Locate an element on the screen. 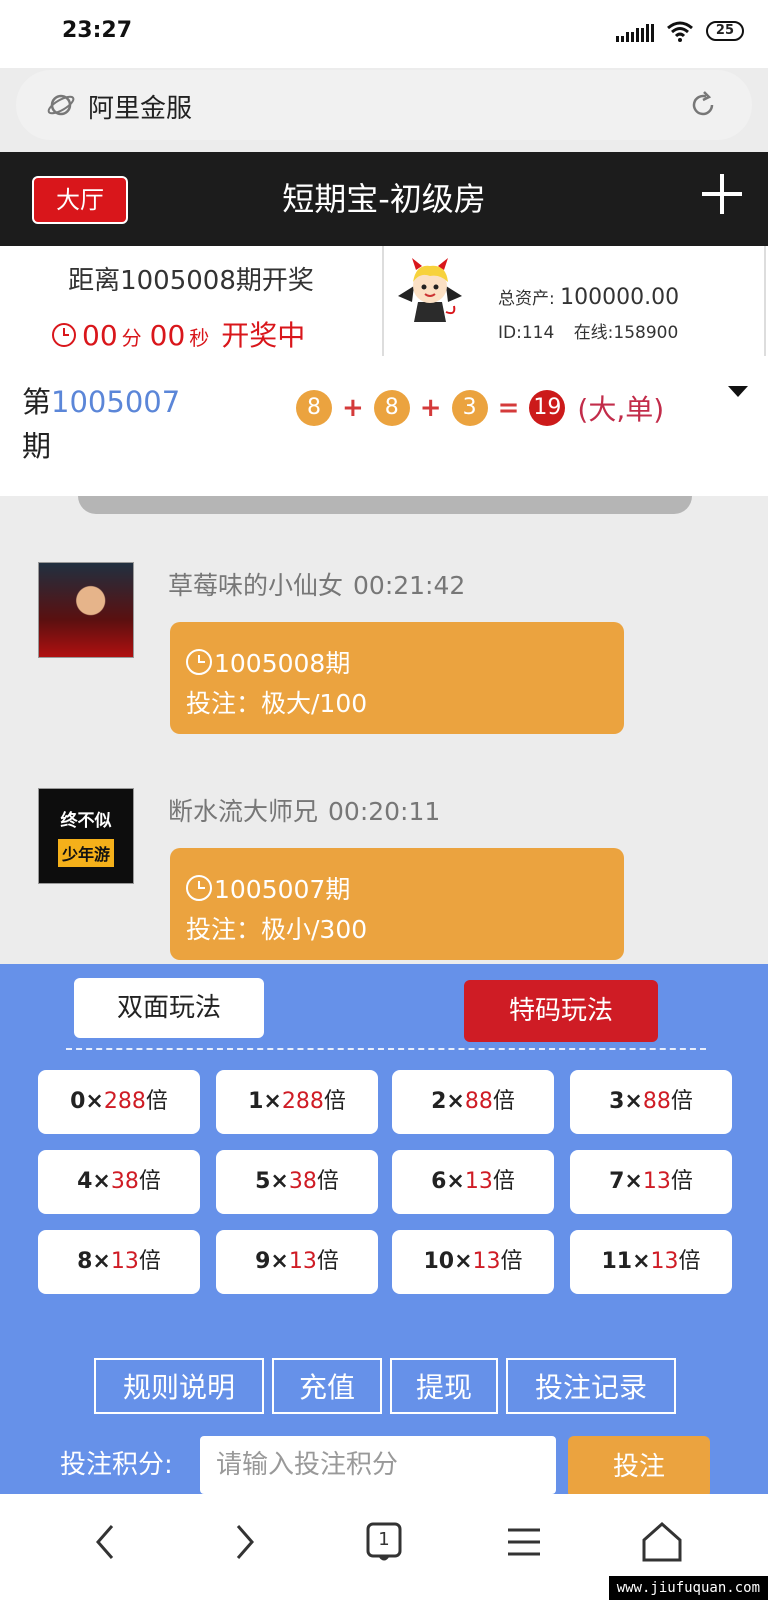  last-draw-result: 第1005007 期 8 + 8 + 3 = 19 (大,单) is located at coordinates (384, 426).